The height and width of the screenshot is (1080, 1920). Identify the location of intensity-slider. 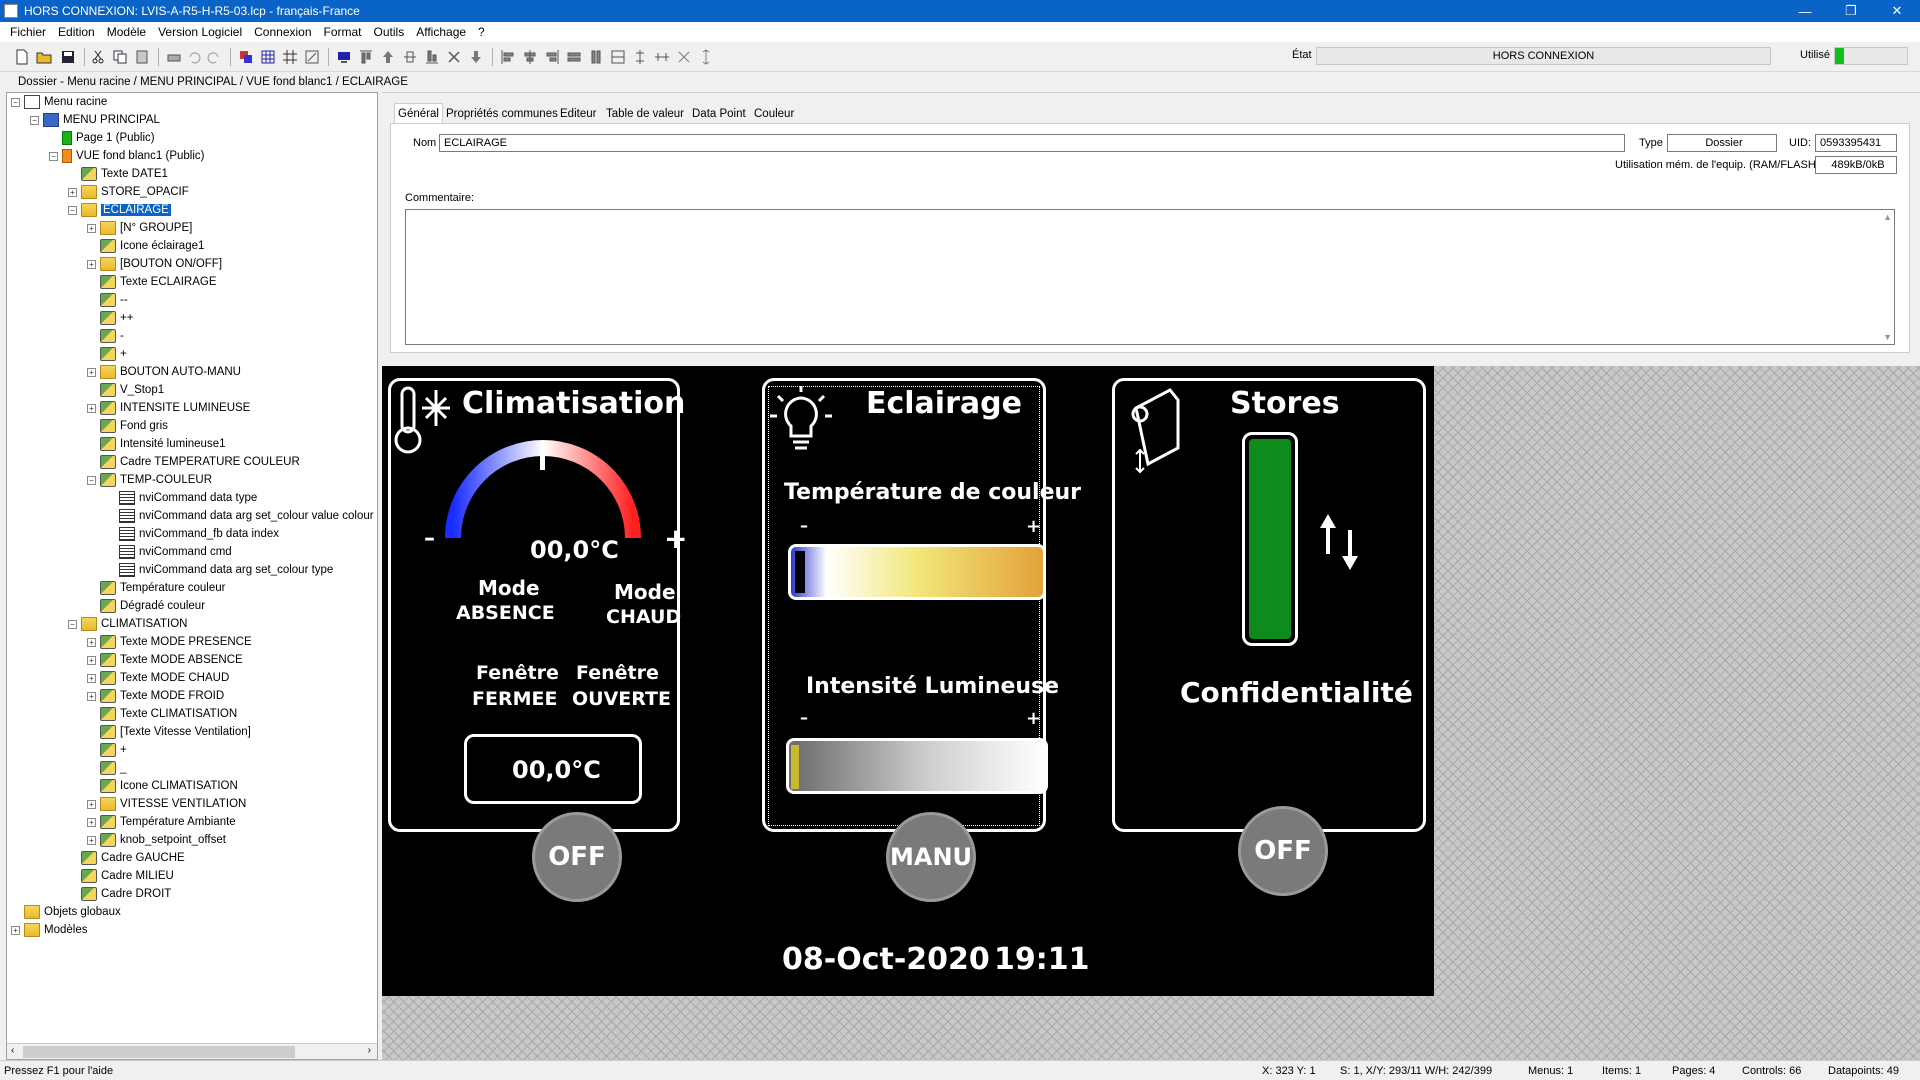
(917, 766).